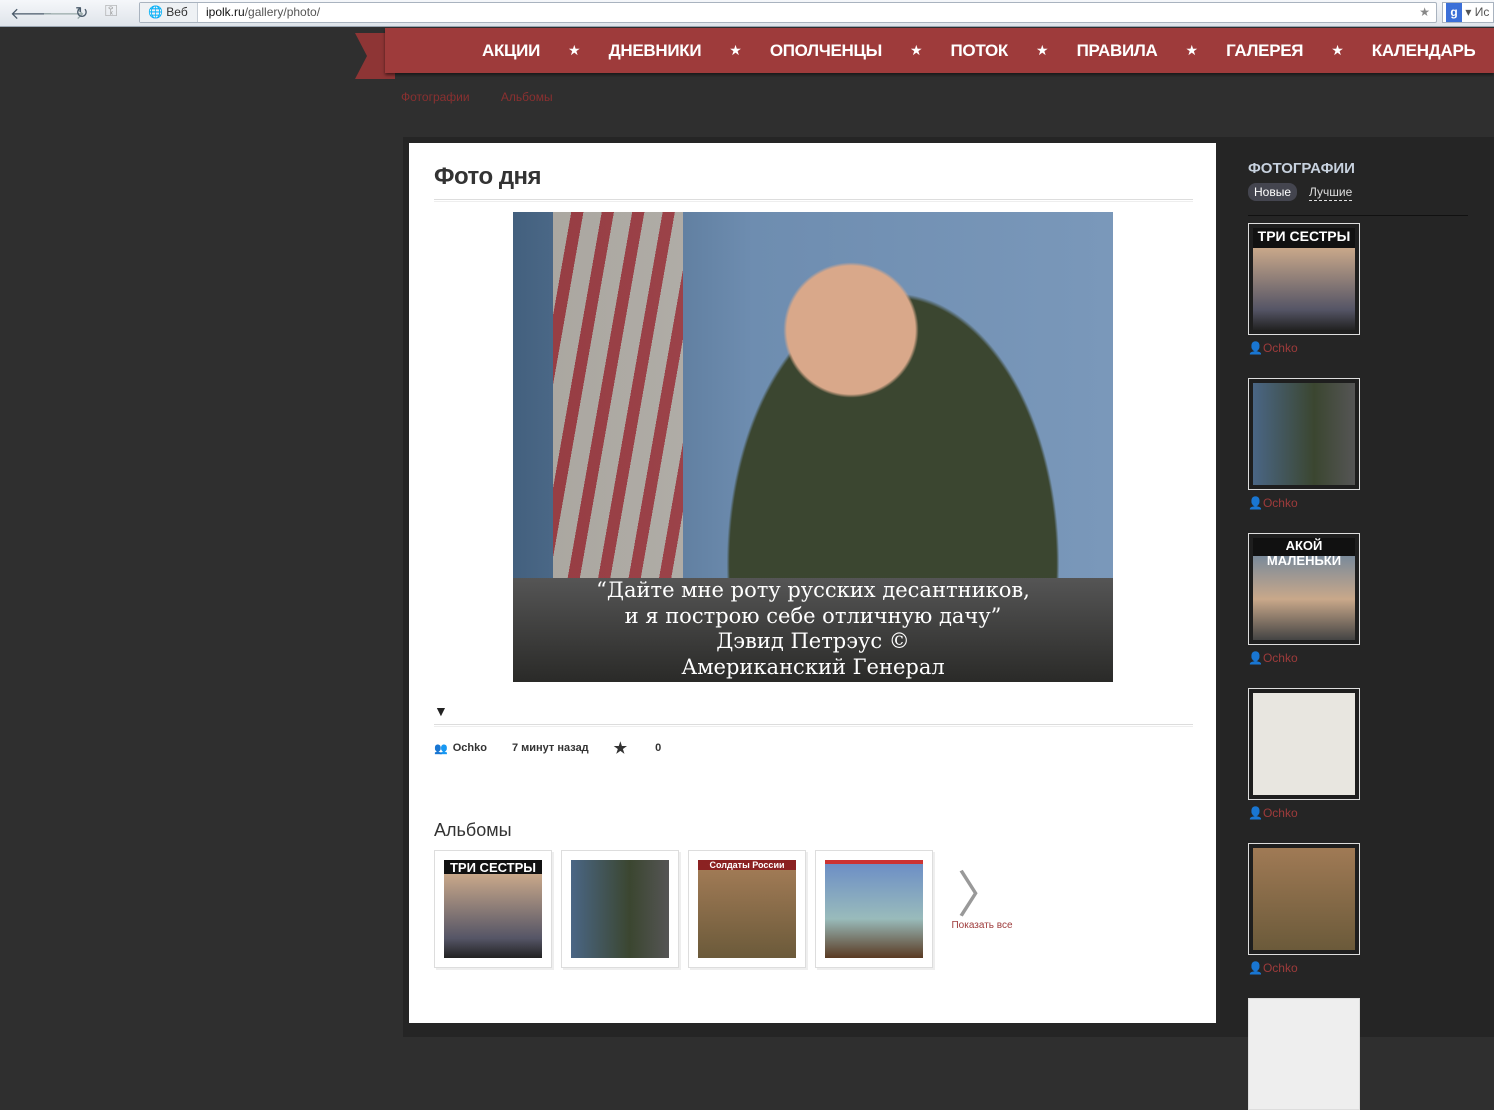 Image resolution: width=1494 pixels, height=1110 pixels. Describe the element at coordinates (491, 97) in the screenshot. I see `sub-nav: Фотографии Альбомы` at that location.